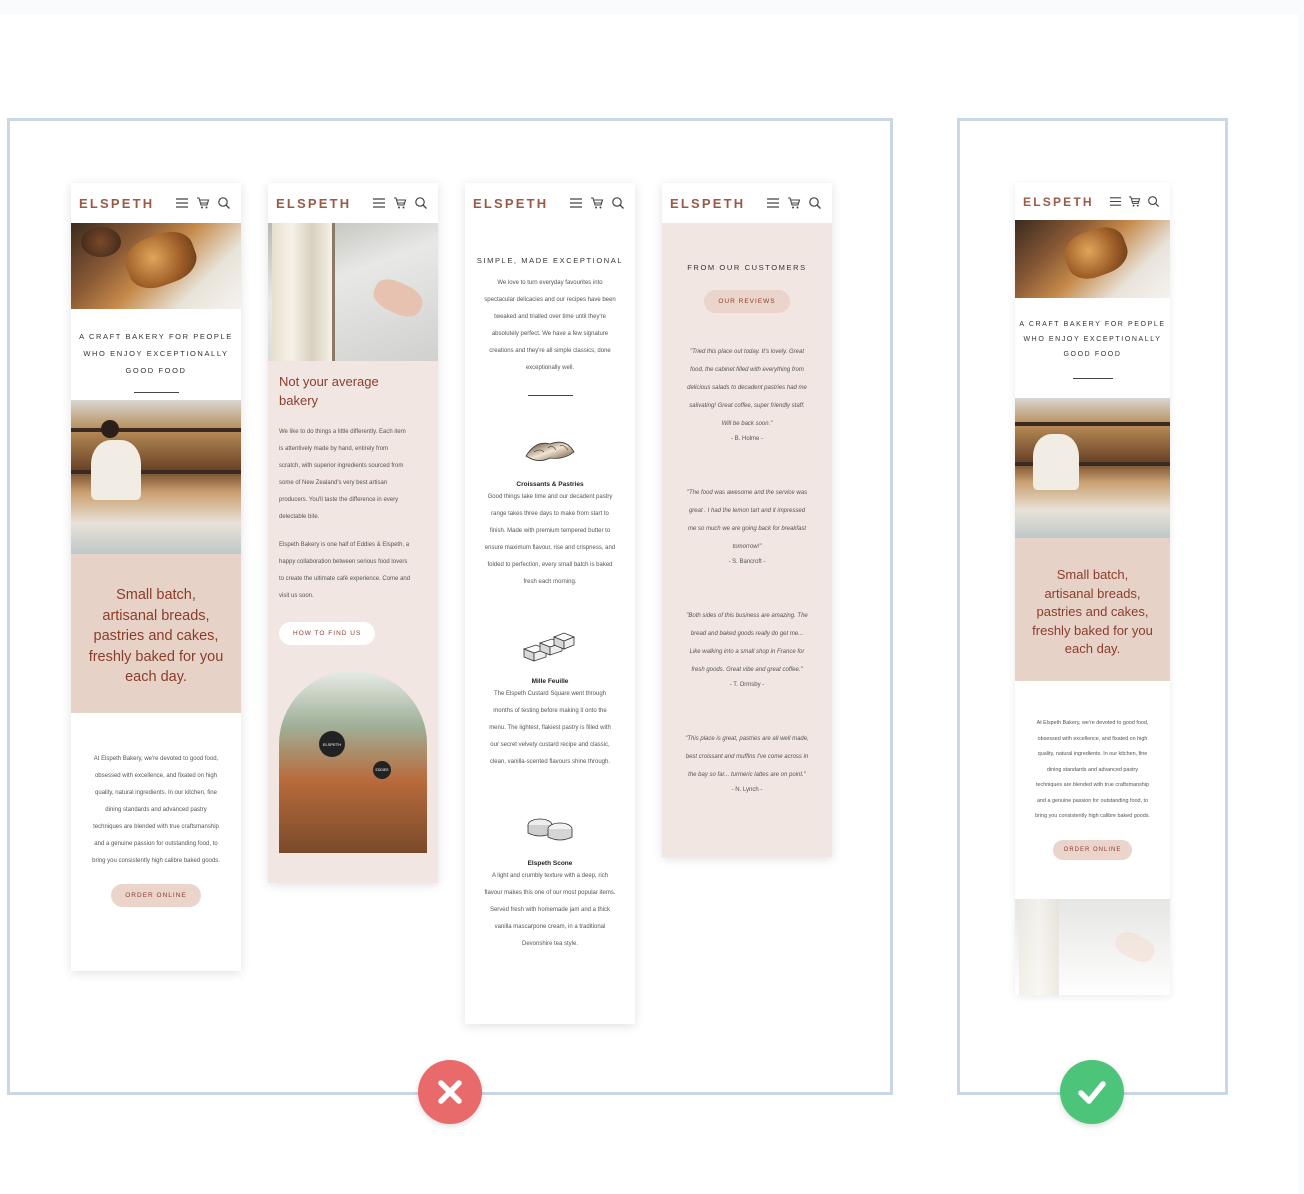 The width and height of the screenshot is (1304, 1194). I want to click on hero-text-line: pastries and cakes,, so click(1092, 611).